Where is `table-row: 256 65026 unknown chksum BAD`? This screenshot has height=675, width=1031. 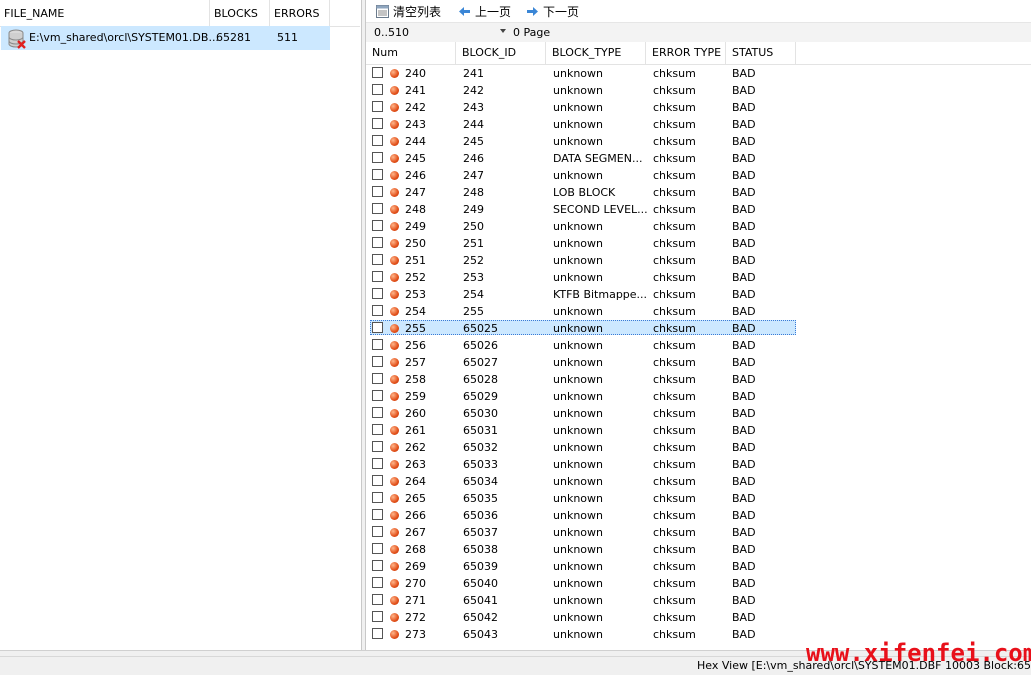
table-row: 256 65026 unknown chksum BAD is located at coordinates (698, 345).